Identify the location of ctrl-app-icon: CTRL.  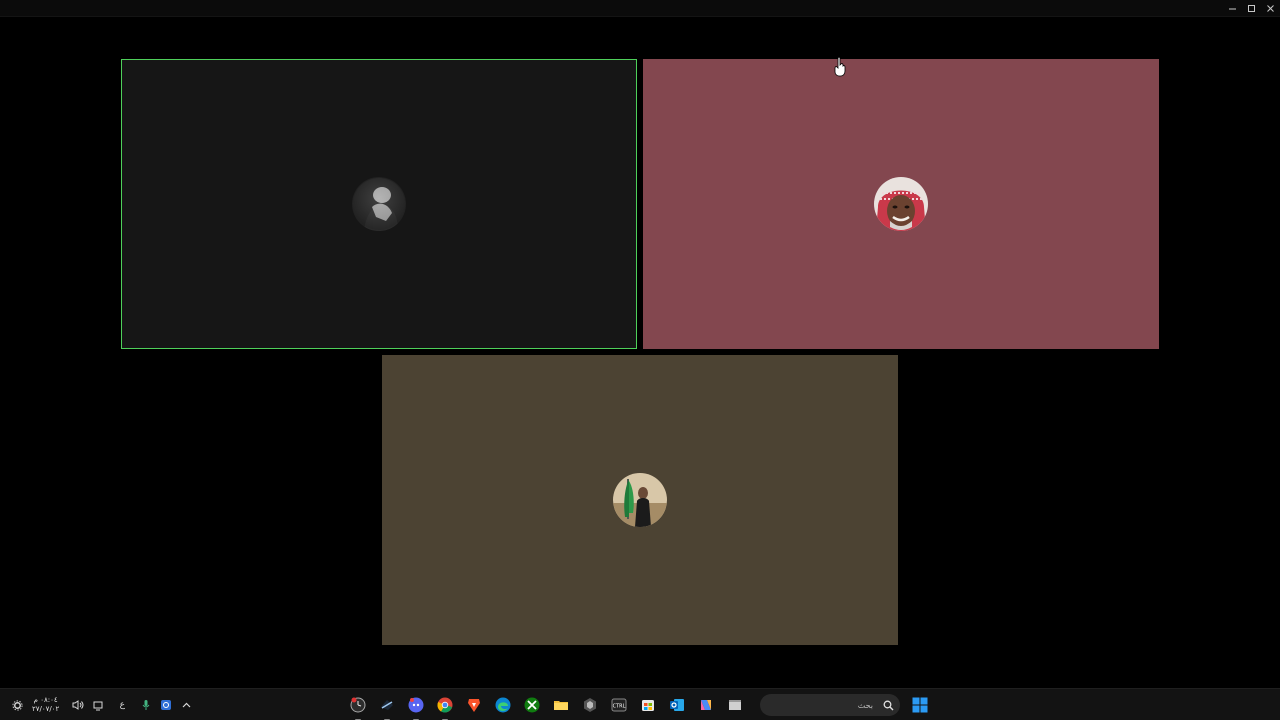
(619, 705).